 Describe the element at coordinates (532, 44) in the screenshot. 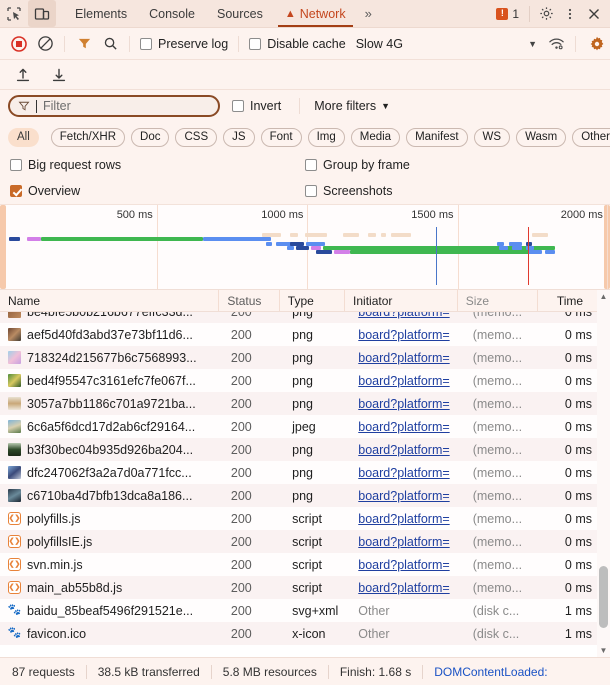

I see `throttling-caret-icon: ▼` at that location.